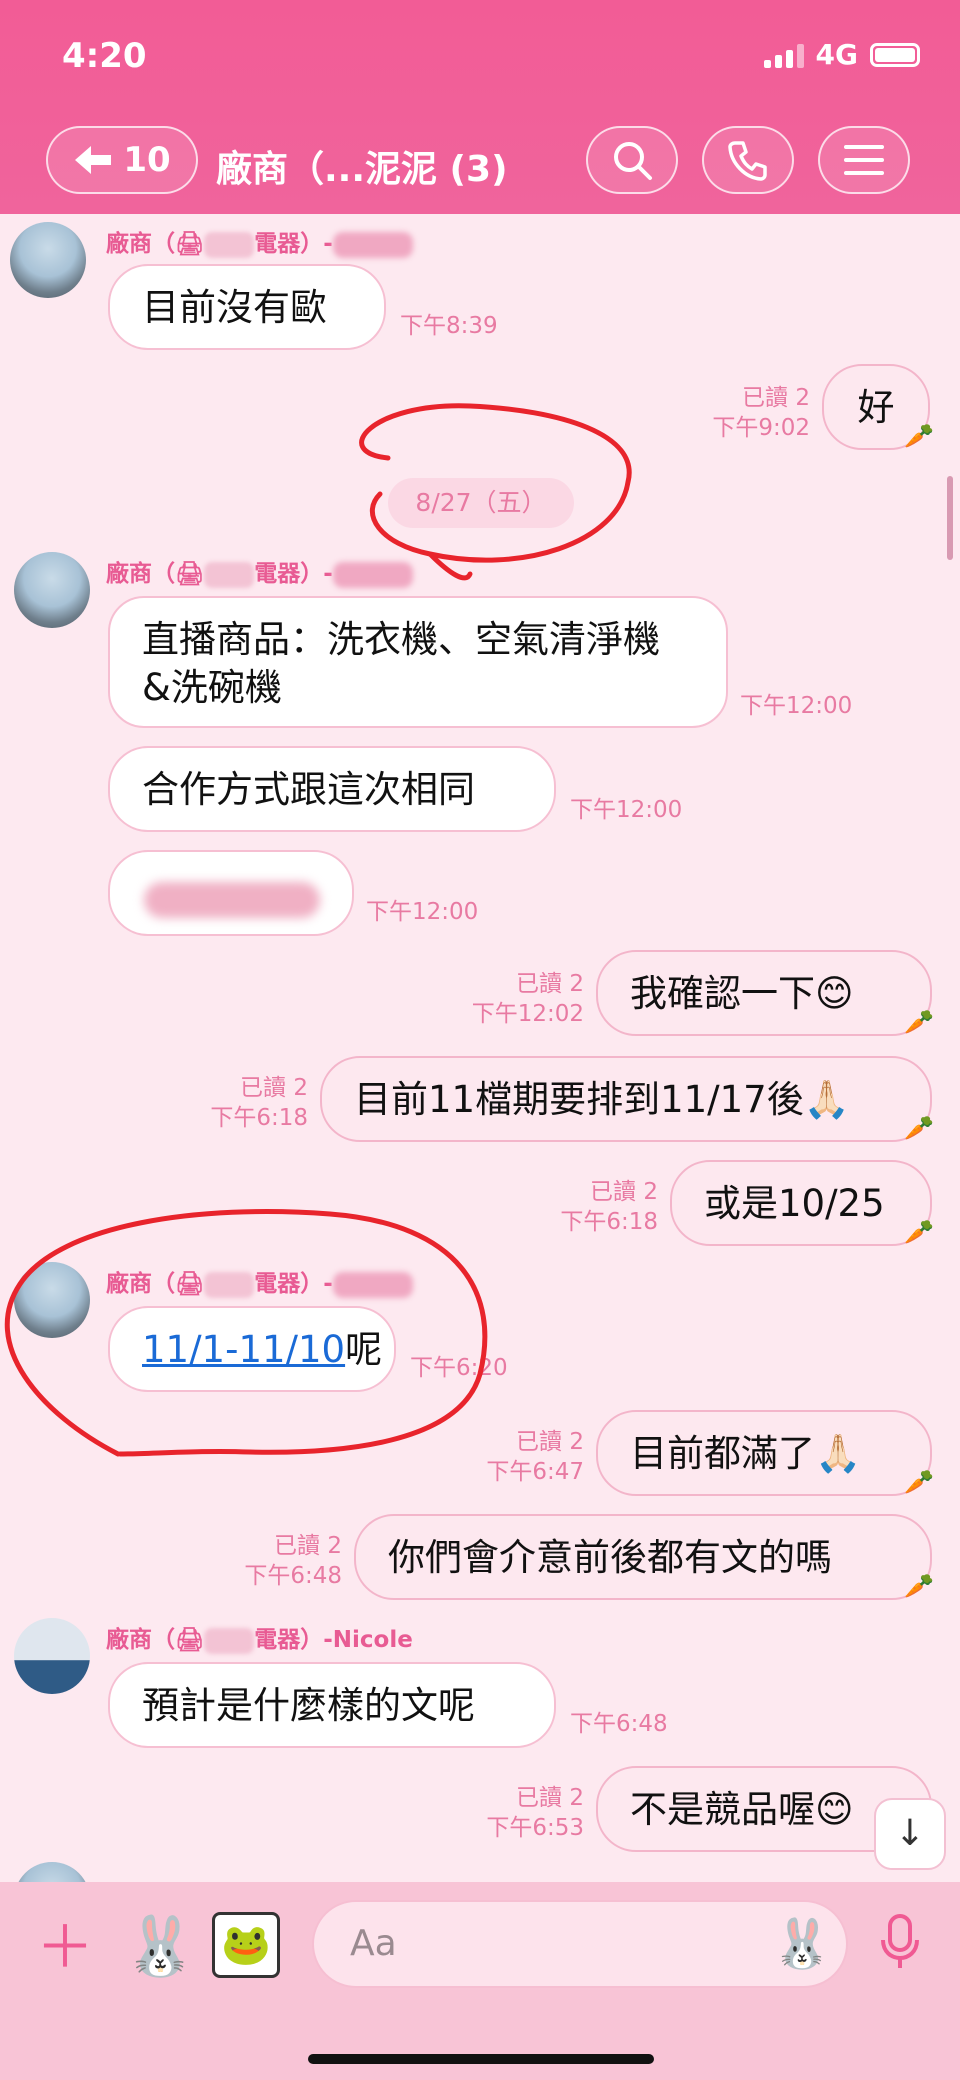  I want to click on plus-icon: ＋, so click(65, 1947).